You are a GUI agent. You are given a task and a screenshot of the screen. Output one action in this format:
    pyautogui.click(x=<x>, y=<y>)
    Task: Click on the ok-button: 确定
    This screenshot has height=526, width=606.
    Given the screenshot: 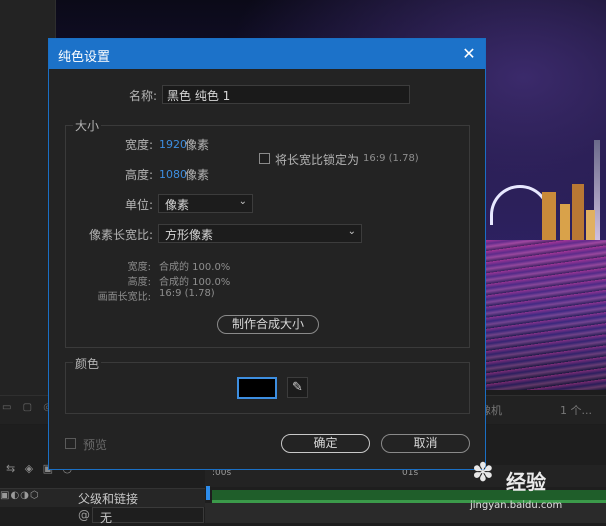 What is the action you would take?
    pyautogui.click(x=325, y=443)
    